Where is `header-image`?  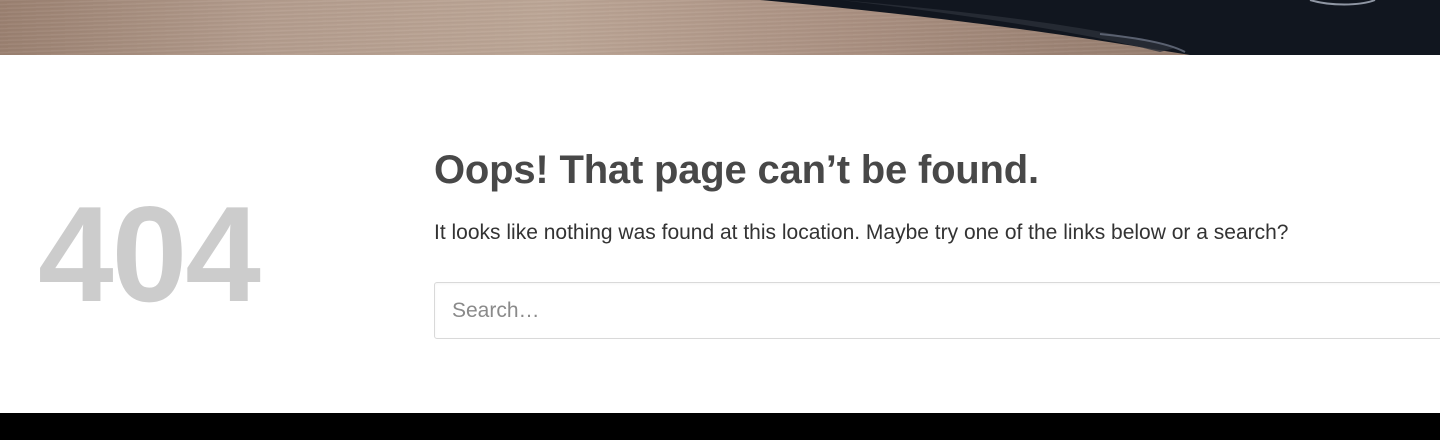
header-image is located at coordinates (720, 27).